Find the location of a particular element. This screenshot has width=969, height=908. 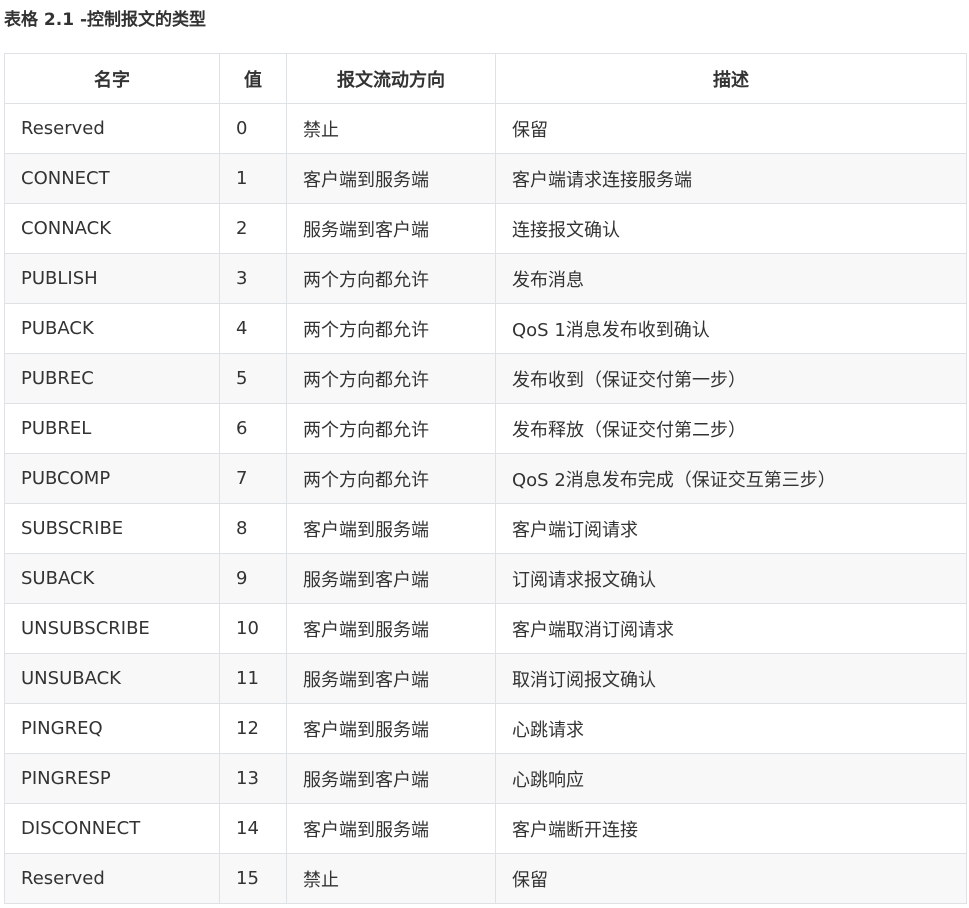

table-row: PUBCOMP 7 两个方向都允许 QoS 2消息发布完成（保证交互第三步） is located at coordinates (485, 478).